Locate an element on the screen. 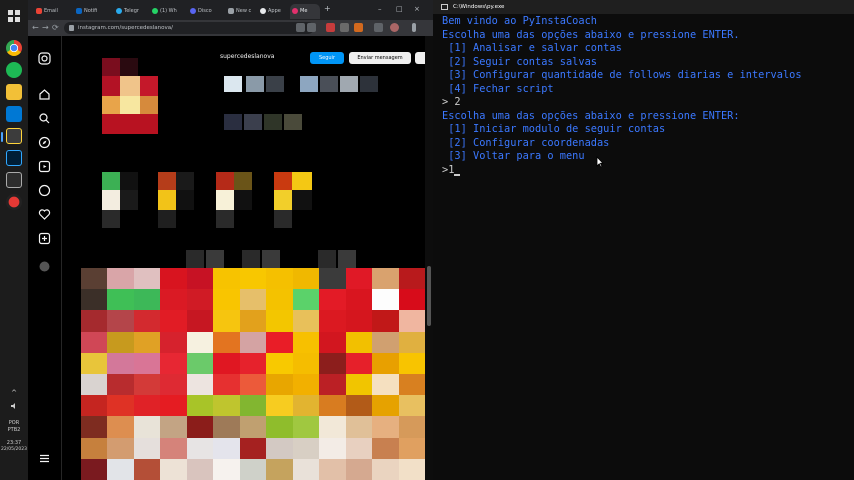 This screenshot has width=854, height=480. tab-label: Me is located at coordinates (304, 11).